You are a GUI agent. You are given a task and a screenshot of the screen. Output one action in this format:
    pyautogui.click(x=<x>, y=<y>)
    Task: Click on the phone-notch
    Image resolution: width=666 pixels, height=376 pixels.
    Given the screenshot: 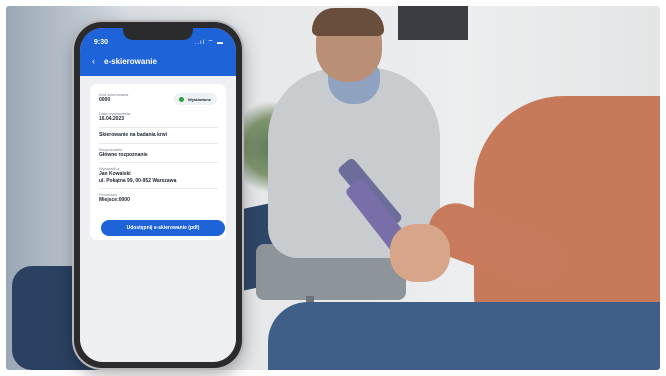 What is the action you would take?
    pyautogui.click(x=158, y=34)
    